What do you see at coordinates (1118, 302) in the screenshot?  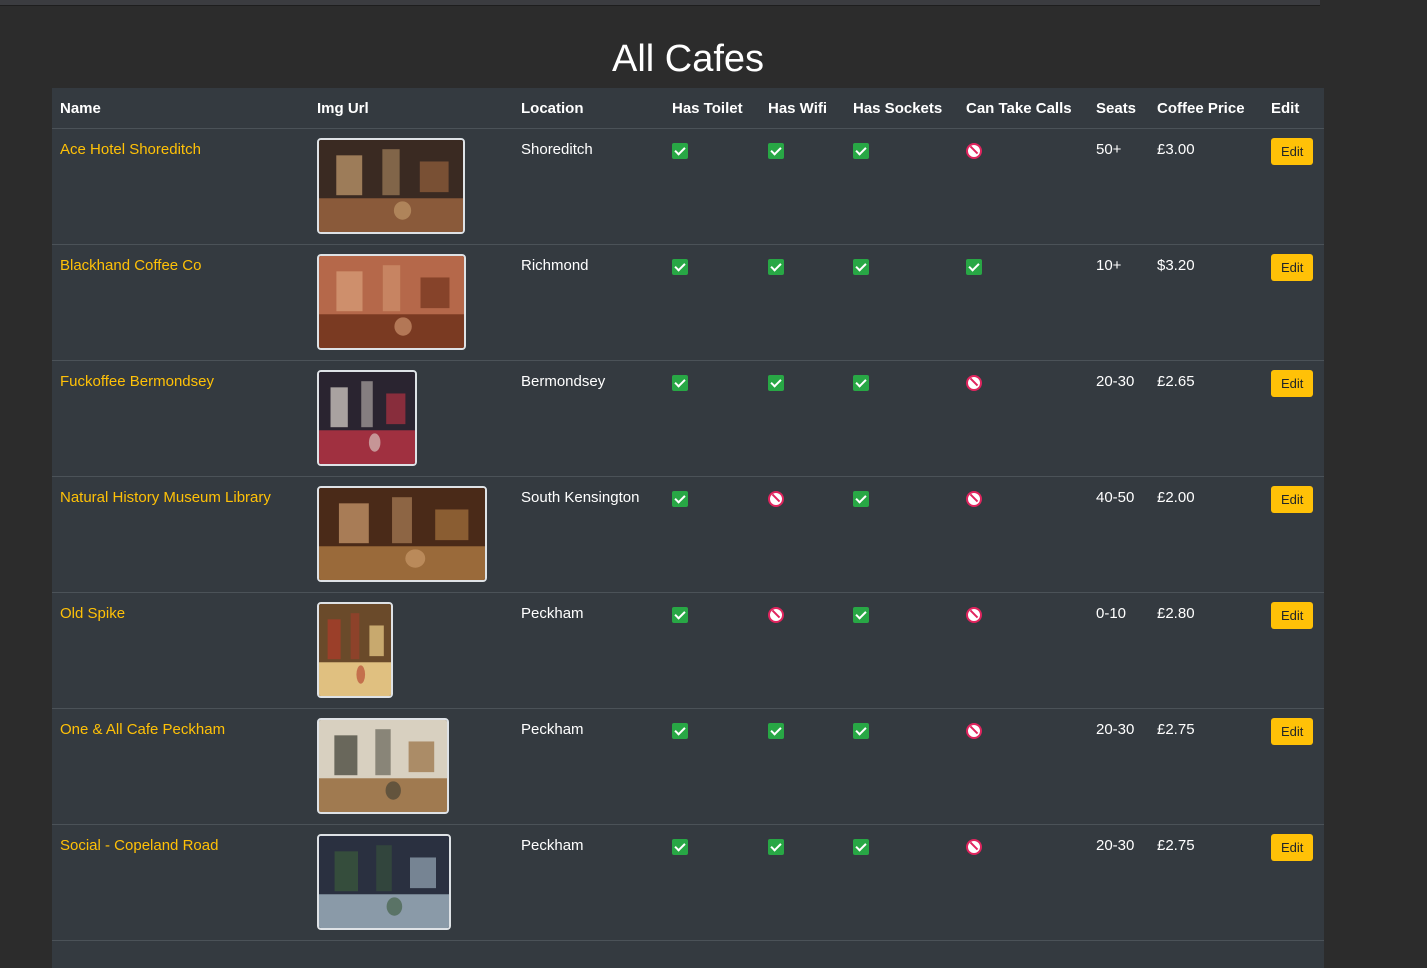 I see `cell-seats: 10+` at bounding box center [1118, 302].